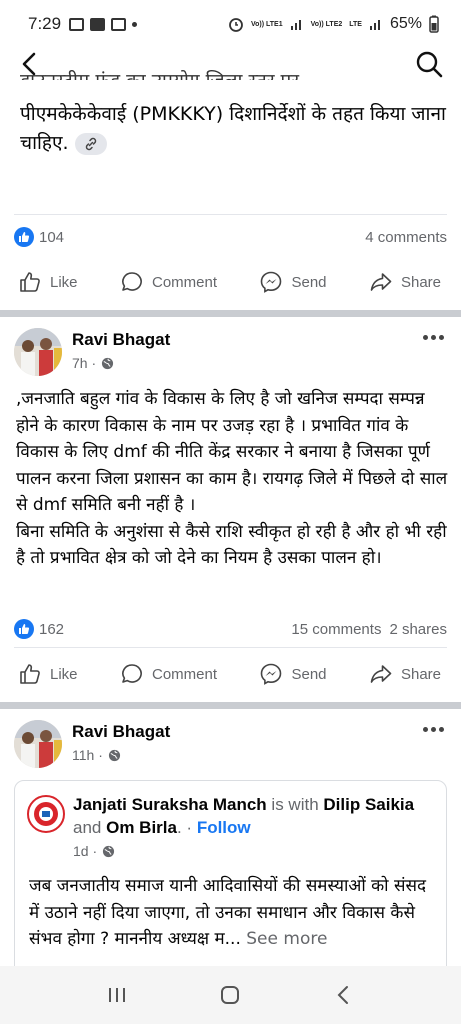 The image size is (461, 1024). What do you see at coordinates (121, 732) in the screenshot?
I see `post3-author: Ravi Bhagat` at bounding box center [121, 732].